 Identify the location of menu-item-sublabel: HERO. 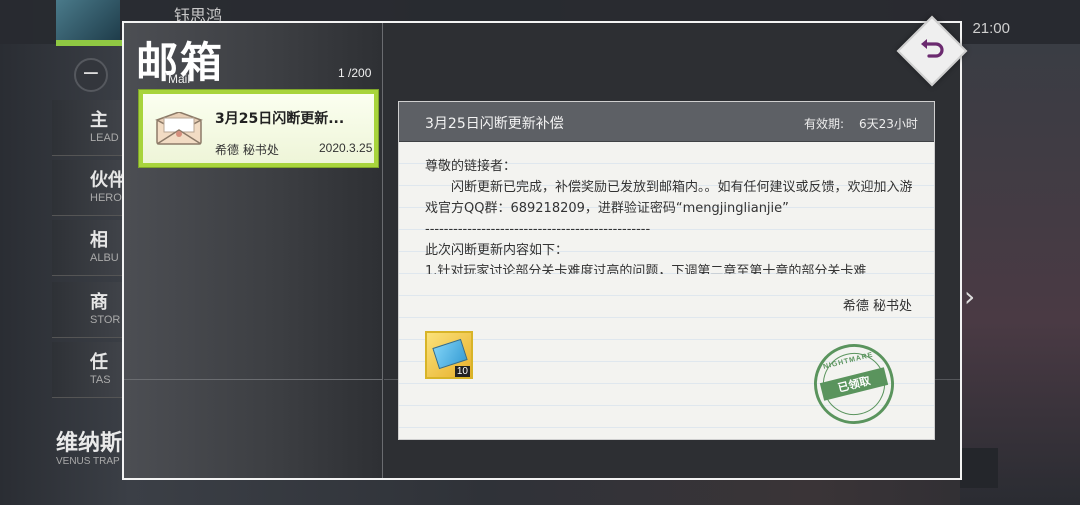
(106, 198).